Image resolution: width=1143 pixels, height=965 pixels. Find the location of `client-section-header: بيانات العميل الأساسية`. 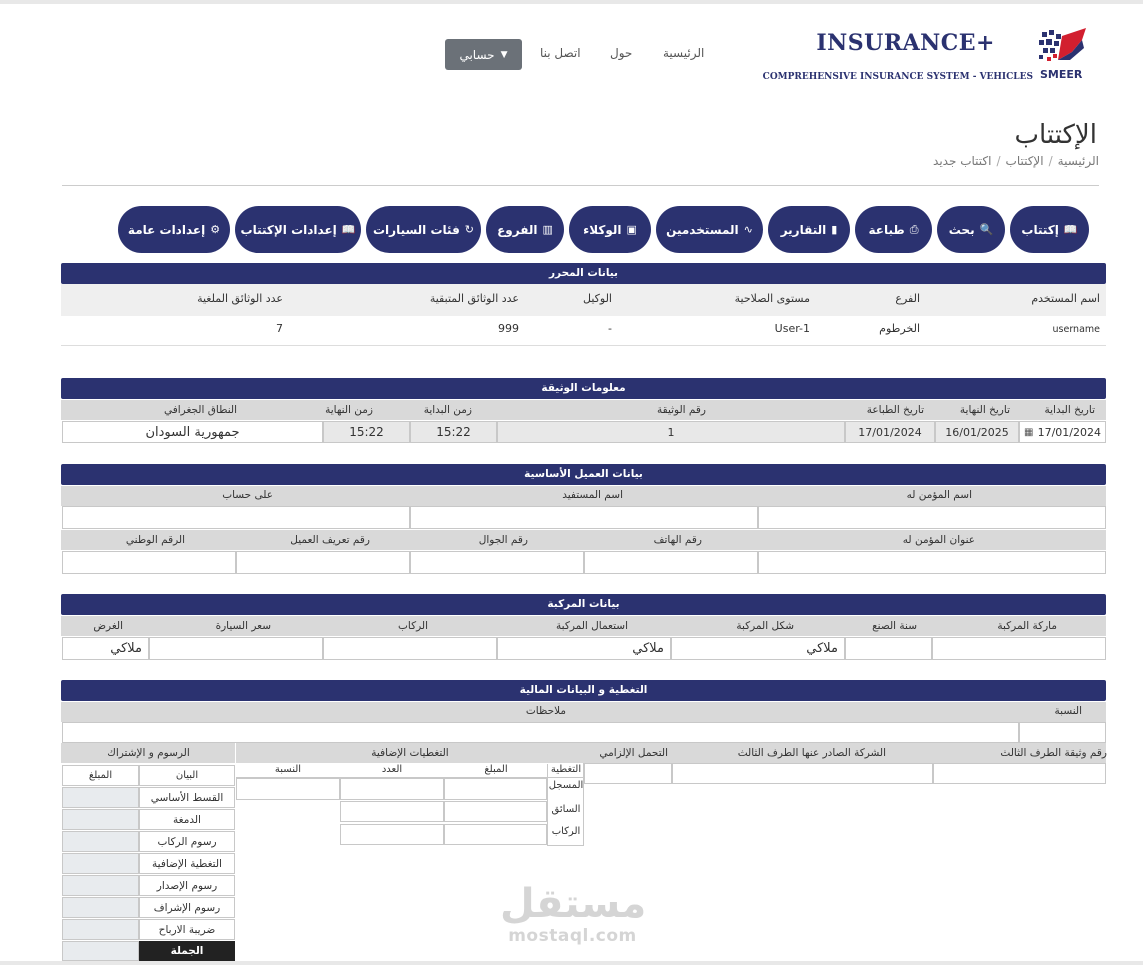

client-section-header: بيانات العميل الأساسية is located at coordinates (583, 474).